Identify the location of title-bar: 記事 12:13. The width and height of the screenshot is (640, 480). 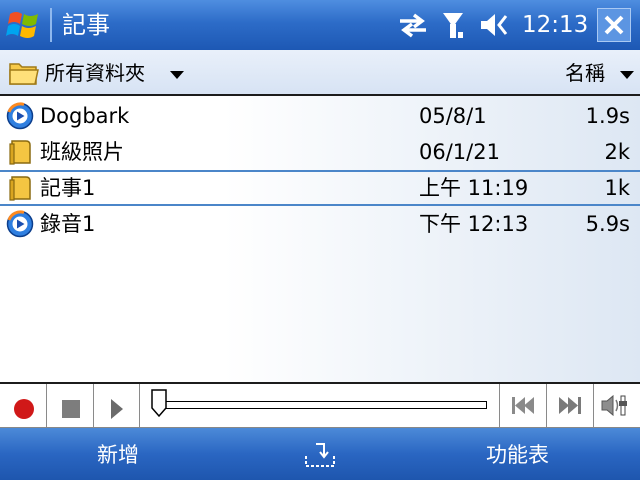
(320, 25).